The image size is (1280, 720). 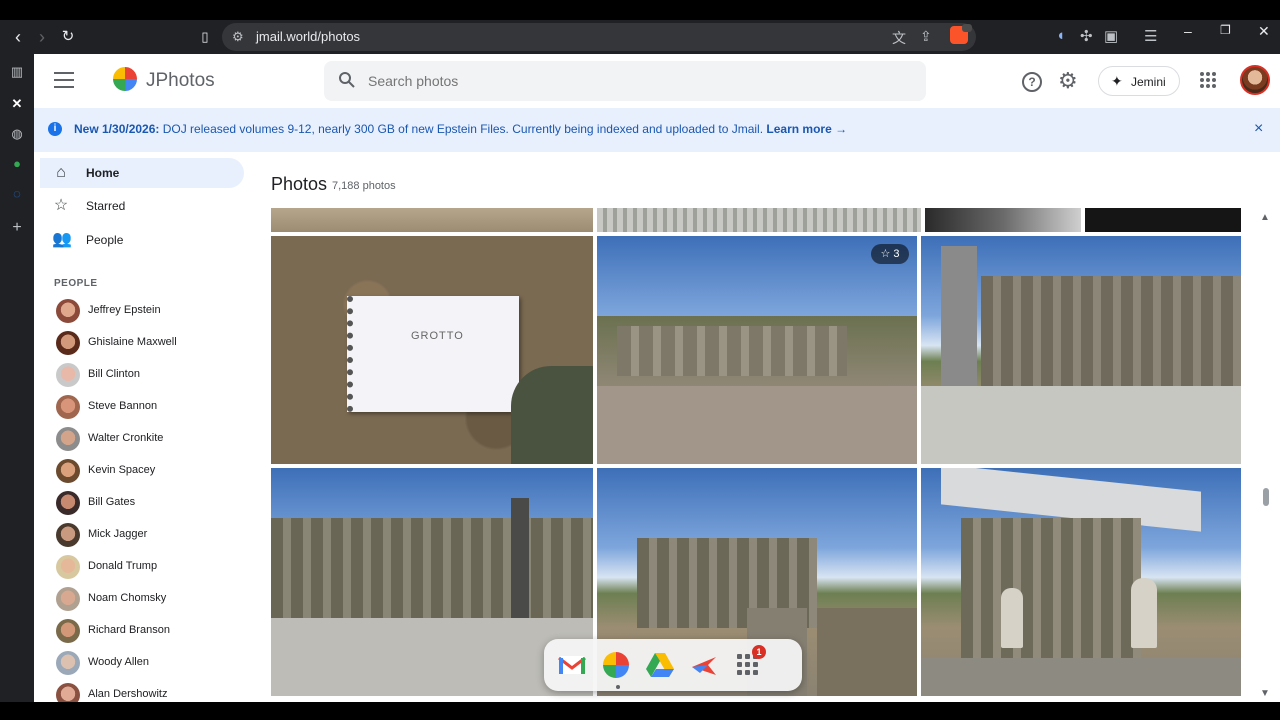 I want to click on share-icon: ⇪, so click(x=926, y=36).